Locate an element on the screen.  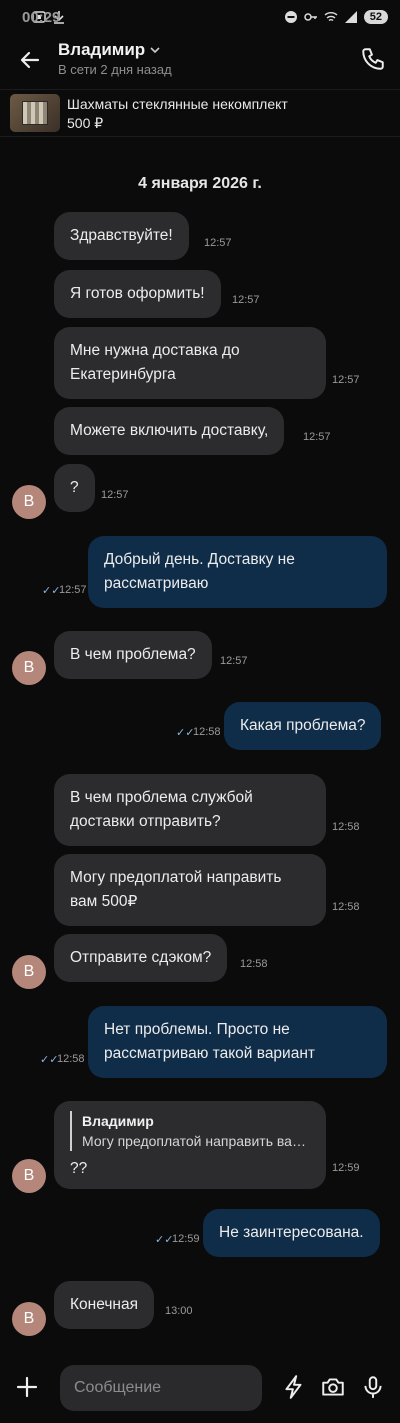
message-incoming: Отправите сдэком? is located at coordinates (141, 958).